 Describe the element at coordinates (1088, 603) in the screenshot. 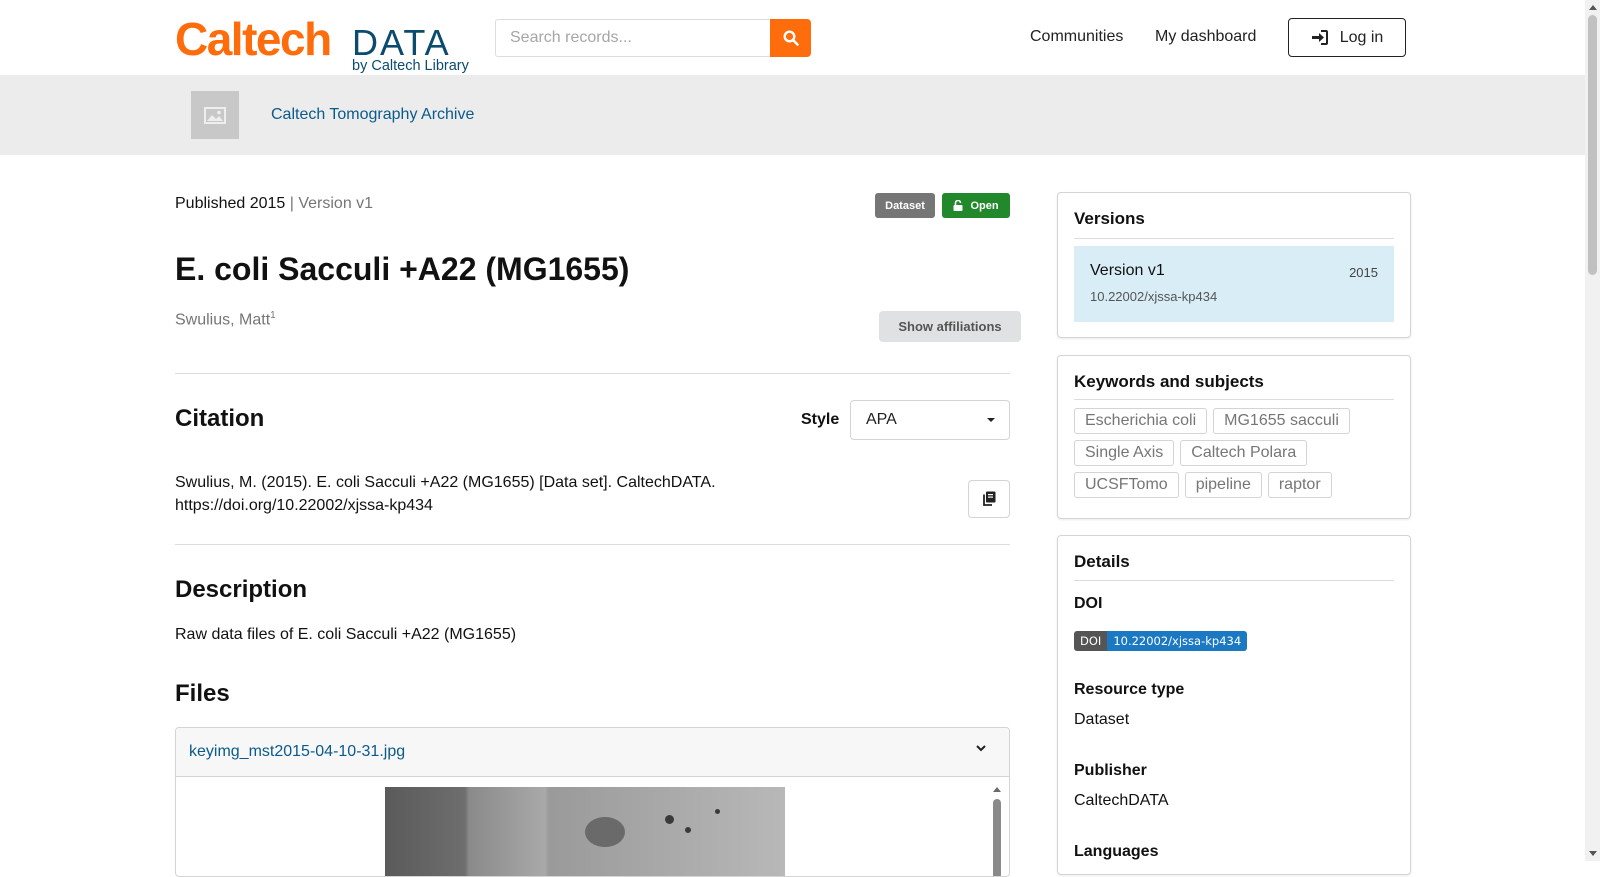

I see `doi-label: DOI` at that location.